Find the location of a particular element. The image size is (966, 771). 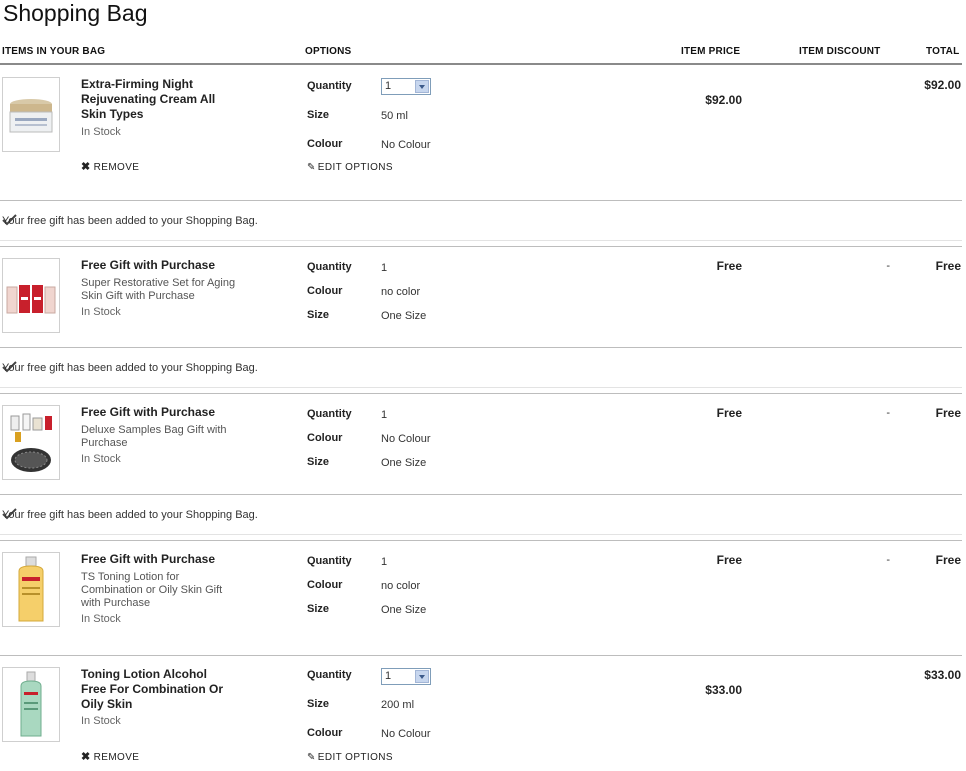

samples-bag-icon is located at coordinates (31, 442).